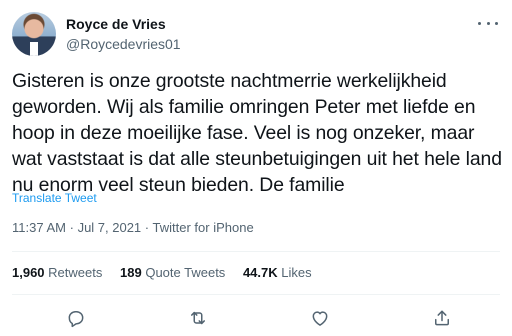  Describe the element at coordinates (75, 272) in the screenshot. I see `retweets-label: Retweets` at that location.